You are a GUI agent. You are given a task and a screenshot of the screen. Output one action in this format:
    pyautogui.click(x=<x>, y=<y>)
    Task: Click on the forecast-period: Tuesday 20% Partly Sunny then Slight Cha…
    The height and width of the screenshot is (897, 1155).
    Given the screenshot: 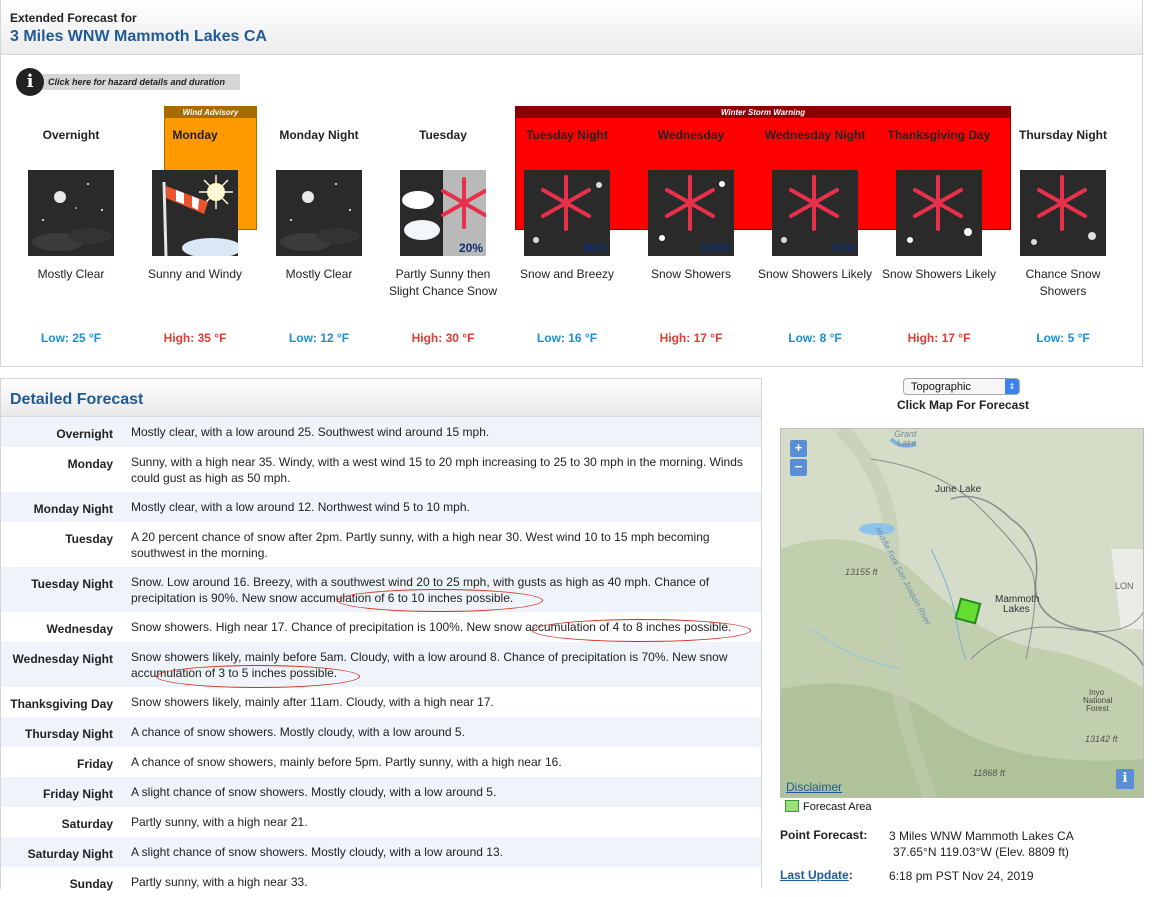 What is the action you would take?
    pyautogui.click(x=443, y=236)
    